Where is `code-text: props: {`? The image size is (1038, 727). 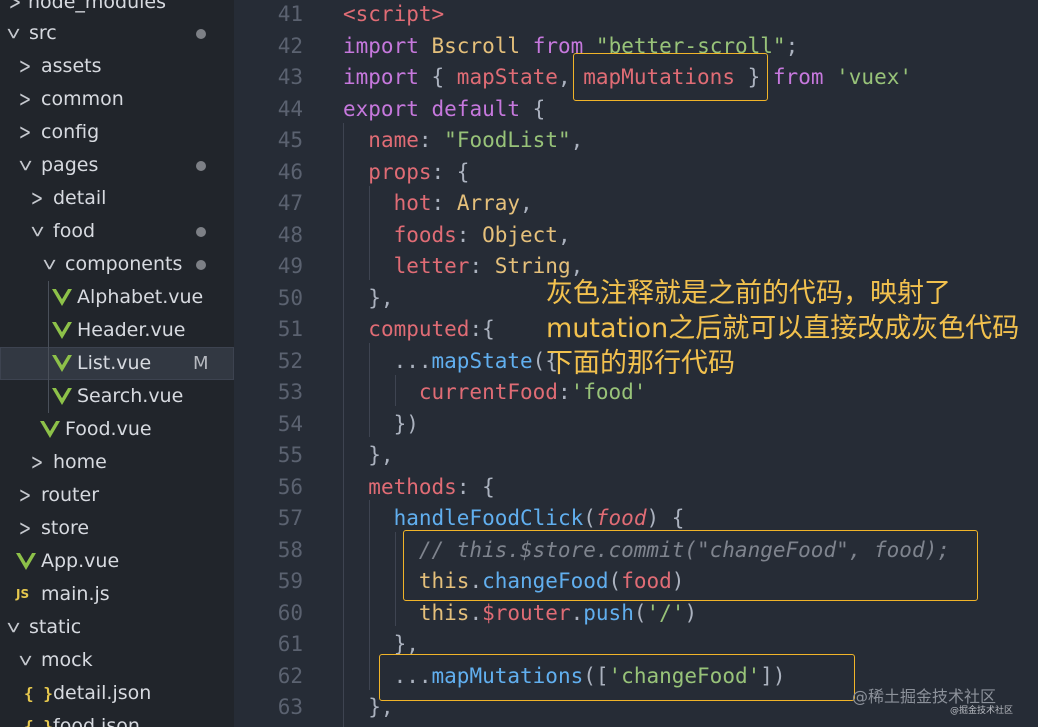 code-text: props: { is located at coordinates (406, 172).